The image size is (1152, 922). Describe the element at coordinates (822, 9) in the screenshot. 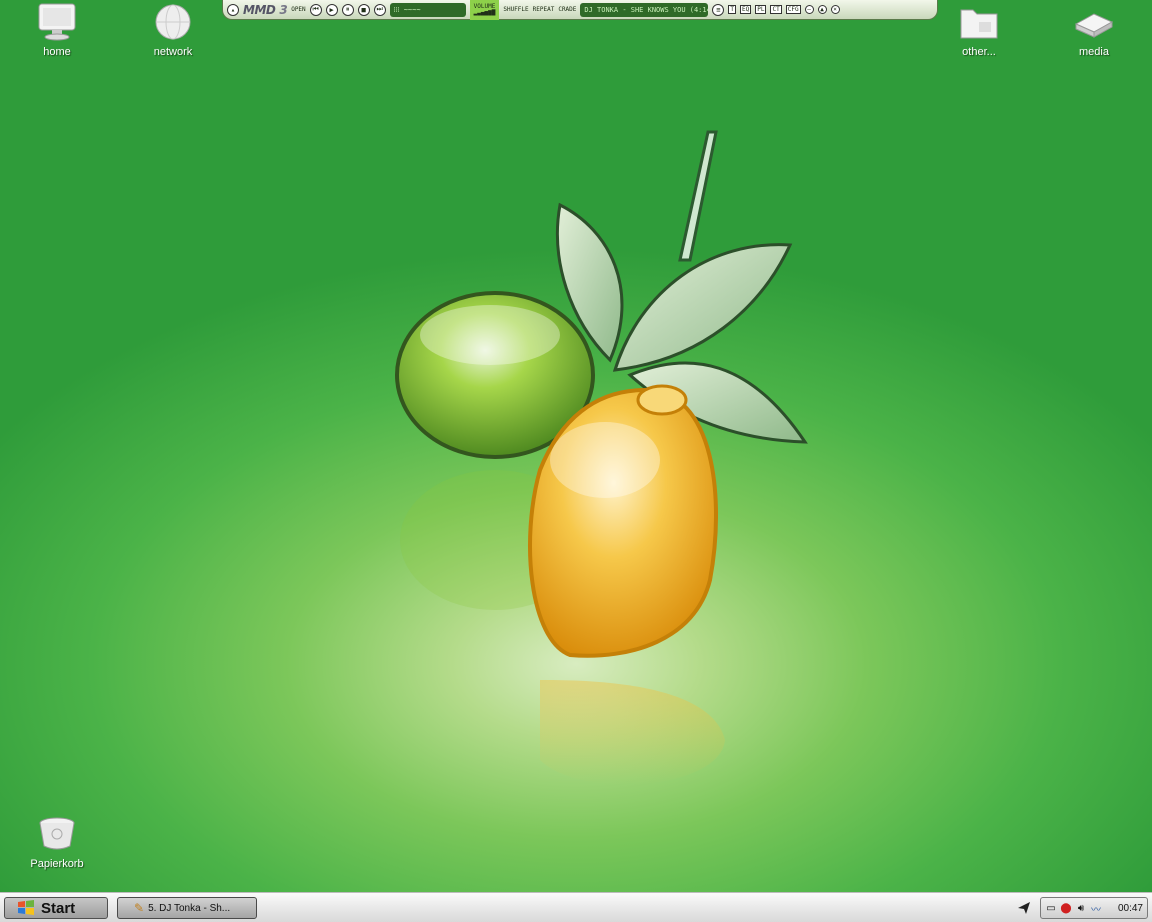

I see `shade-icon: ▲` at that location.